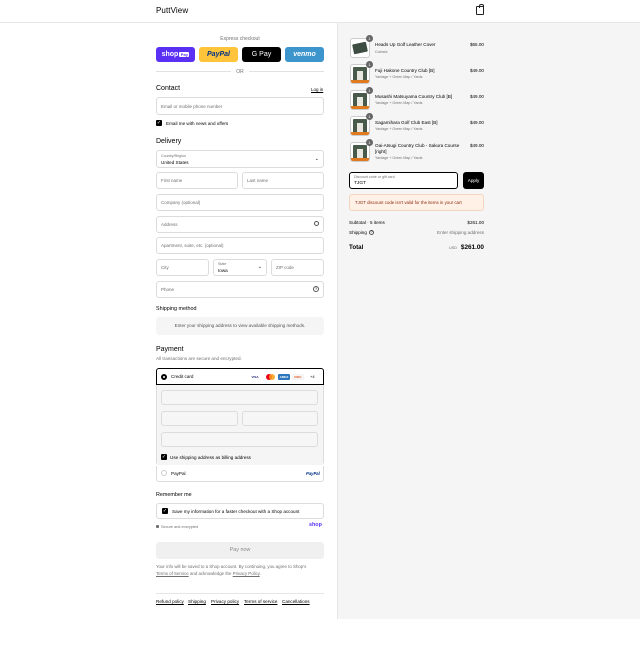  What do you see at coordinates (168, 289) in the screenshot?
I see `phone-placeholder: Phone` at bounding box center [168, 289].